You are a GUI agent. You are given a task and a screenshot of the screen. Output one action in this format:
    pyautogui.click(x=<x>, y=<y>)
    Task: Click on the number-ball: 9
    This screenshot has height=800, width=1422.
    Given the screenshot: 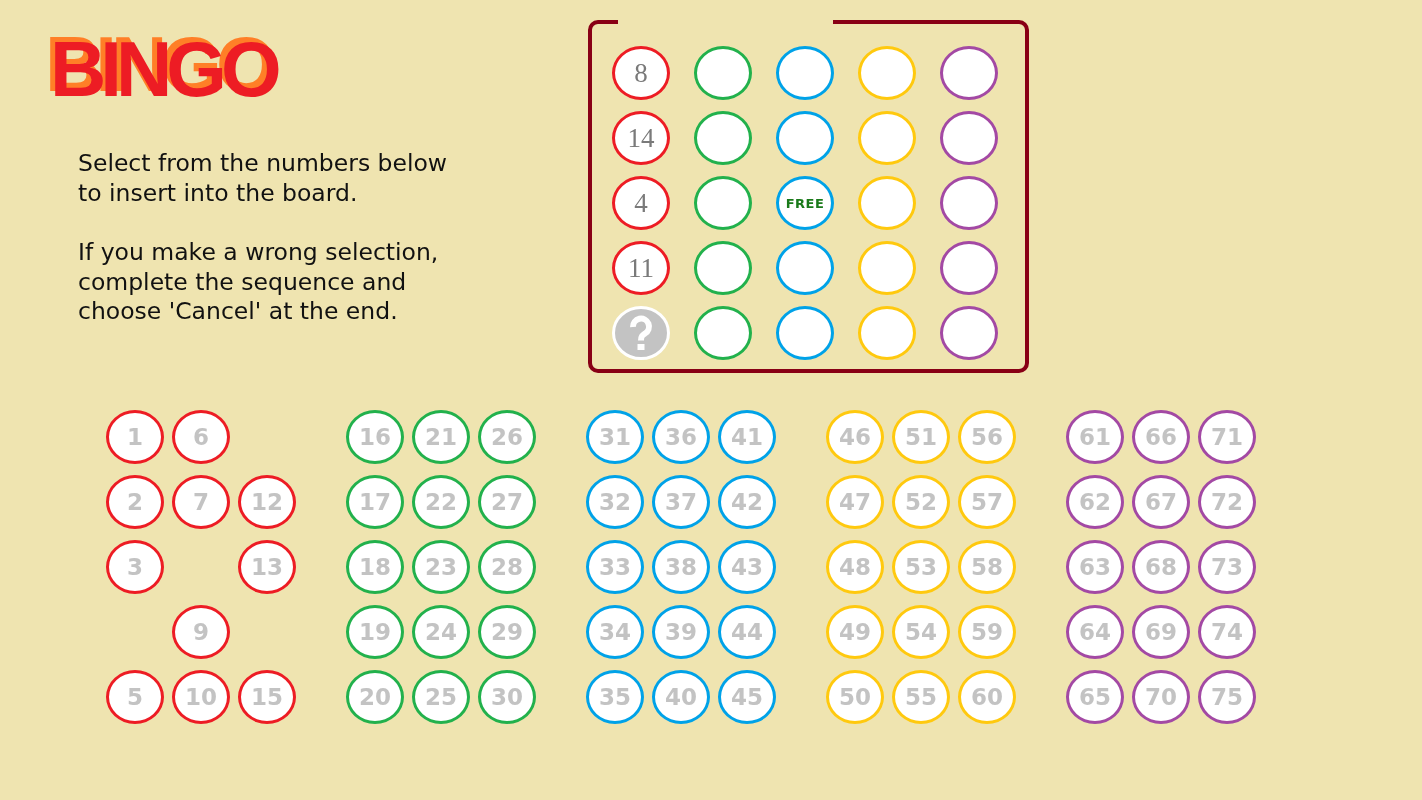 What is the action you would take?
    pyautogui.click(x=201, y=632)
    